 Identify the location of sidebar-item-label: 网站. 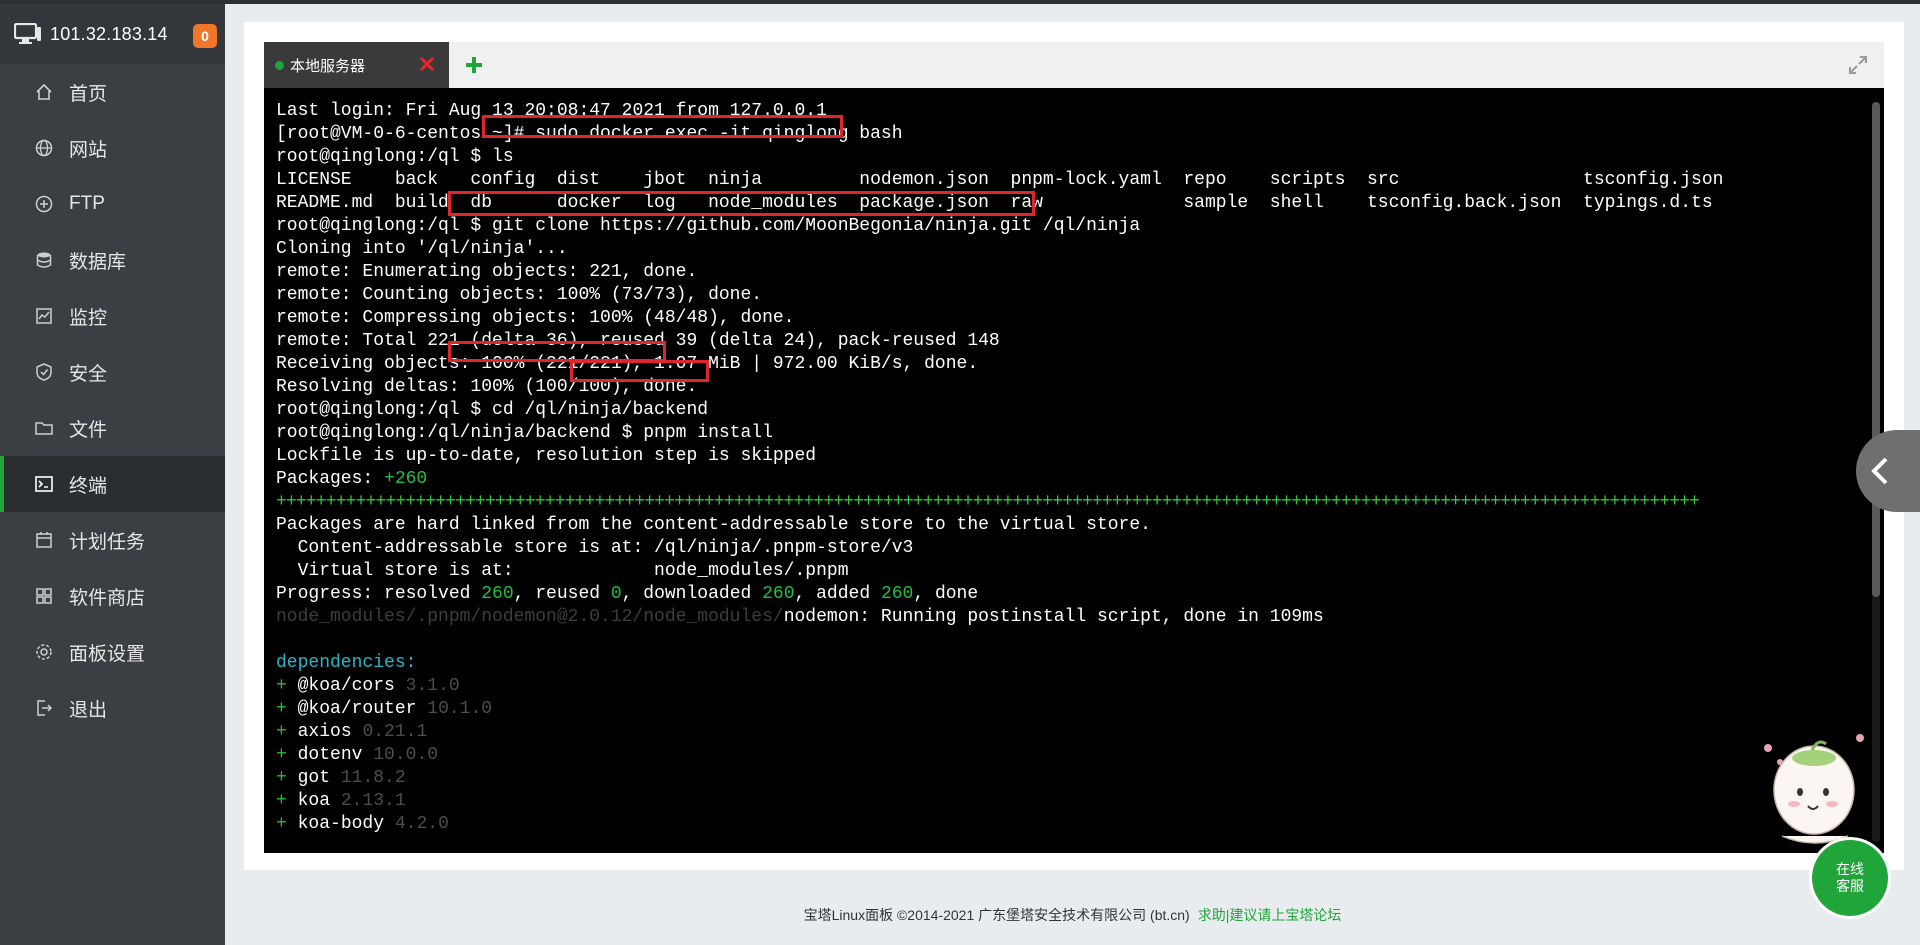
(88, 150).